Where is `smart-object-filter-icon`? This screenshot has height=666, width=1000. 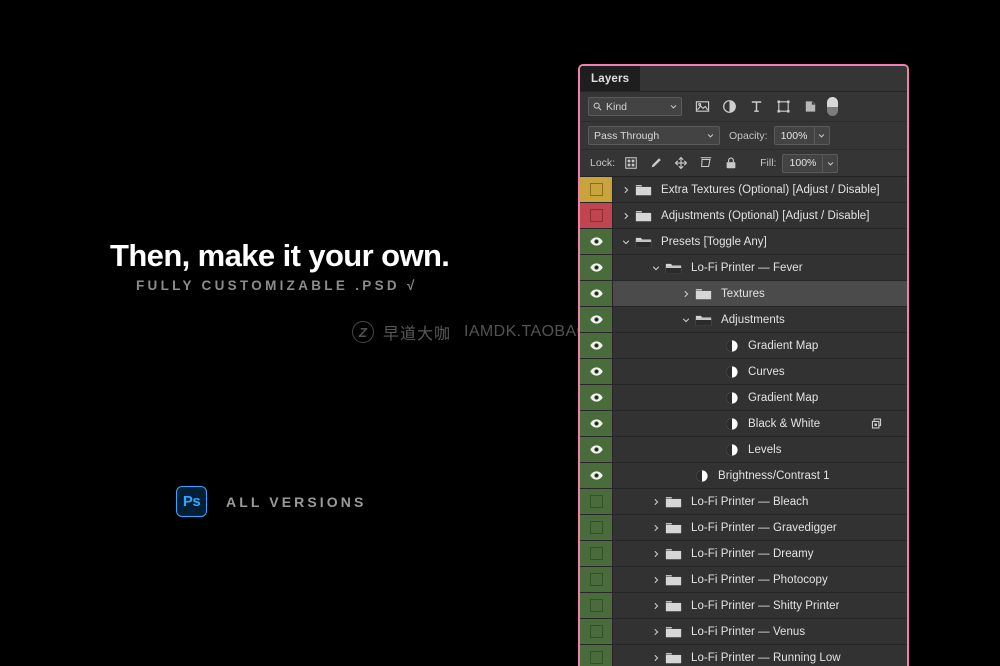 smart-object-filter-icon is located at coordinates (810, 106).